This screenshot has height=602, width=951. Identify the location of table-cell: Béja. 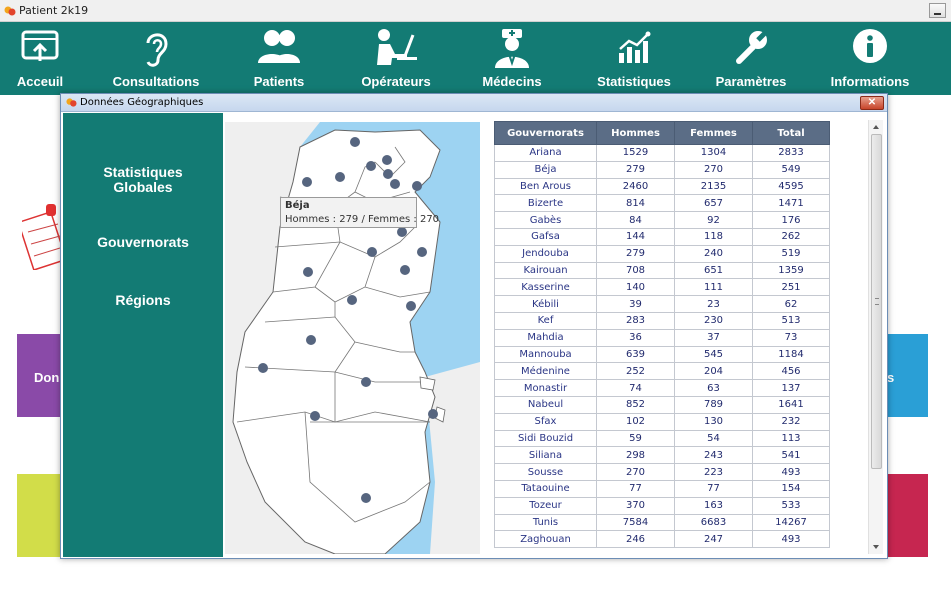
(545, 169).